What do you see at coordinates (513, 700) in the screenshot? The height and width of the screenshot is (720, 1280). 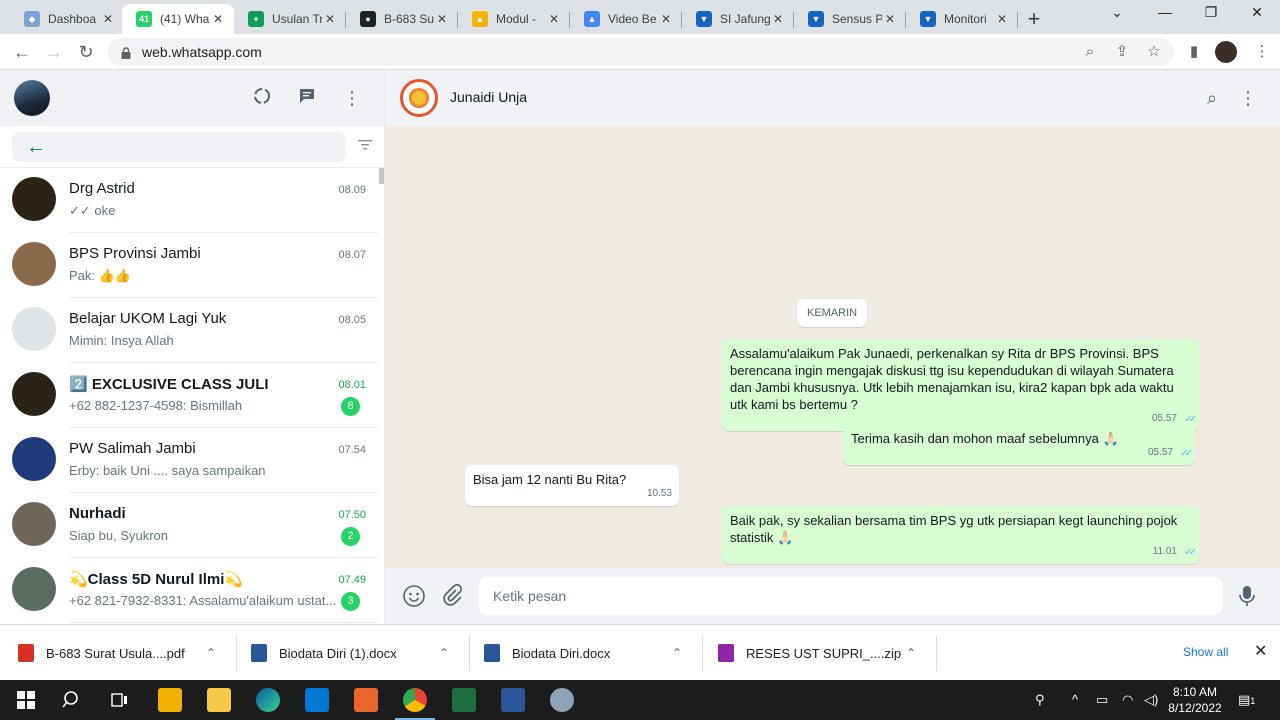 I see `word-icon` at bounding box center [513, 700].